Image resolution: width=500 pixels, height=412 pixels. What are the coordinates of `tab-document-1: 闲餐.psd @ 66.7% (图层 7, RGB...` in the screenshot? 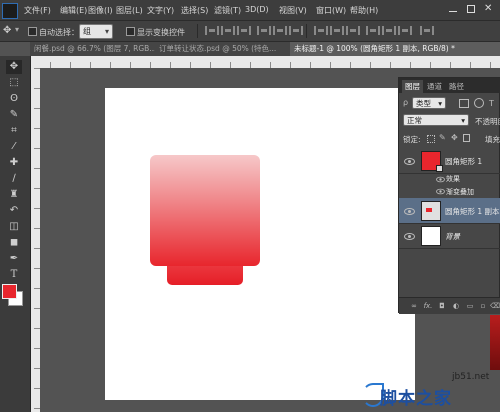 It's located at (94, 49).